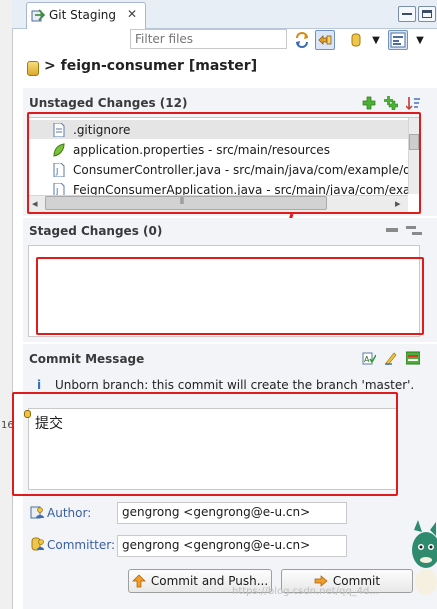 The width and height of the screenshot is (437, 609). What do you see at coordinates (391, 104) in the screenshot?
I see `stage-all-icon` at bounding box center [391, 104].